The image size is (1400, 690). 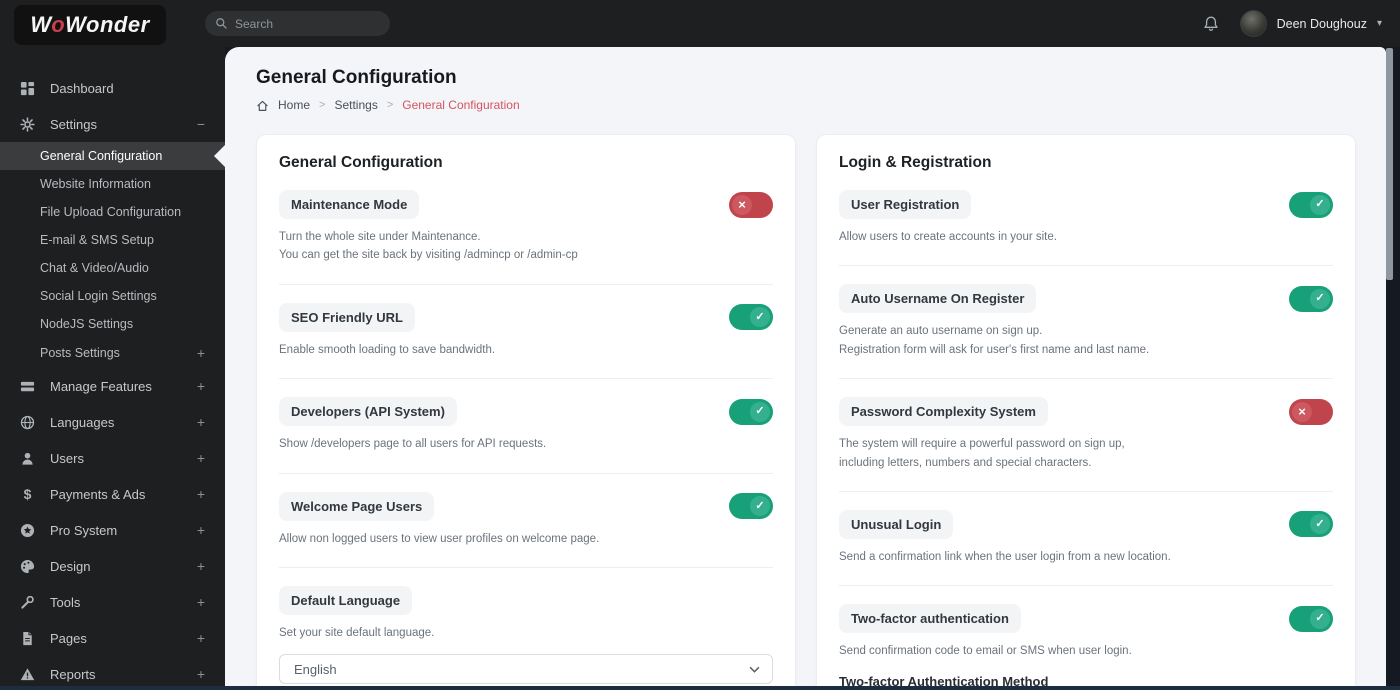 What do you see at coordinates (112, 458) in the screenshot?
I see `sidebar-item-users: Users +` at bounding box center [112, 458].